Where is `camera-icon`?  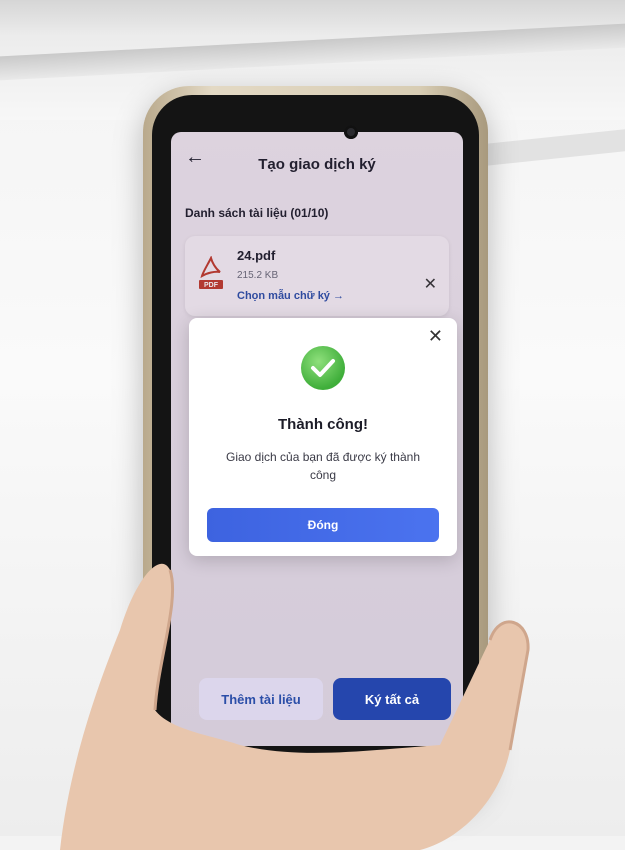 camera-icon is located at coordinates (351, 132).